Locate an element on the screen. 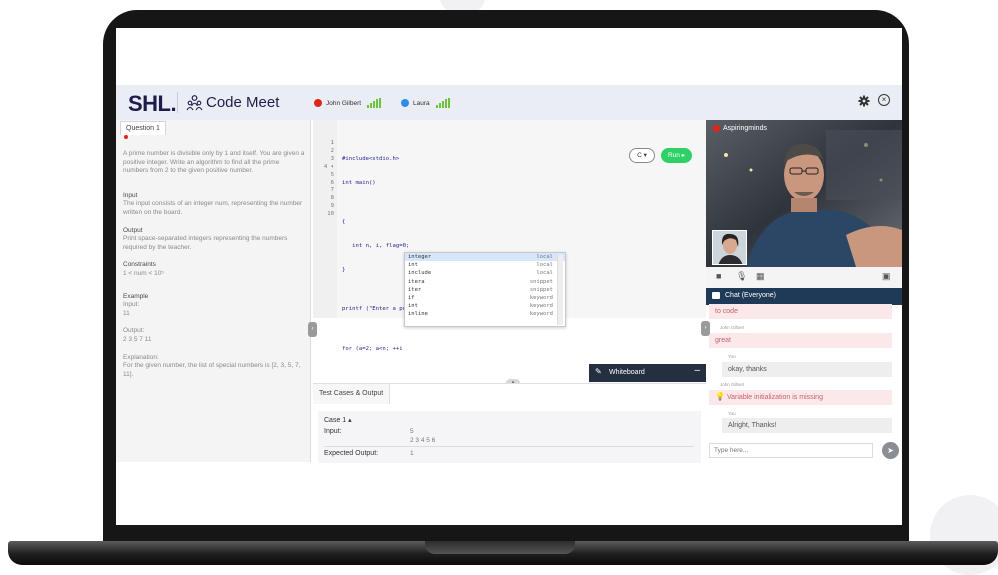 The height and width of the screenshot is (575, 998). participant-john: John Gilbert is located at coordinates (348, 103).